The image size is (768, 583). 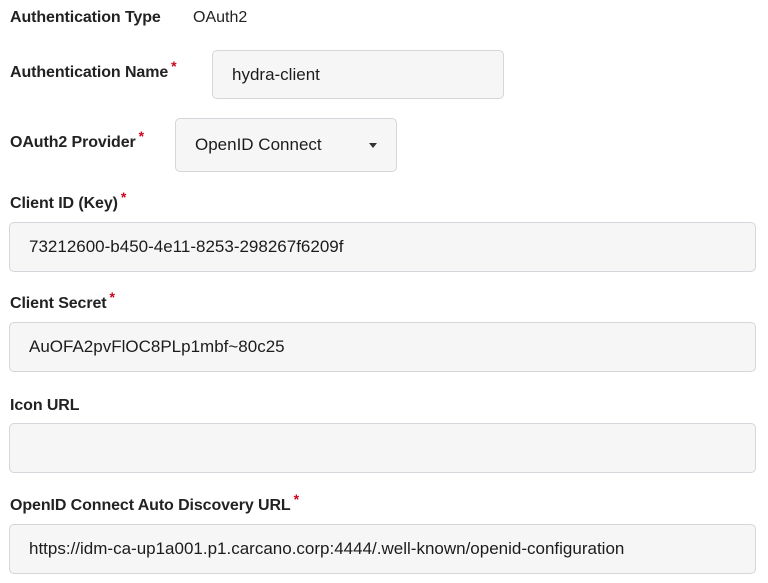 What do you see at coordinates (276, 74) in the screenshot?
I see `auth-name-input-value: hydra-client` at bounding box center [276, 74].